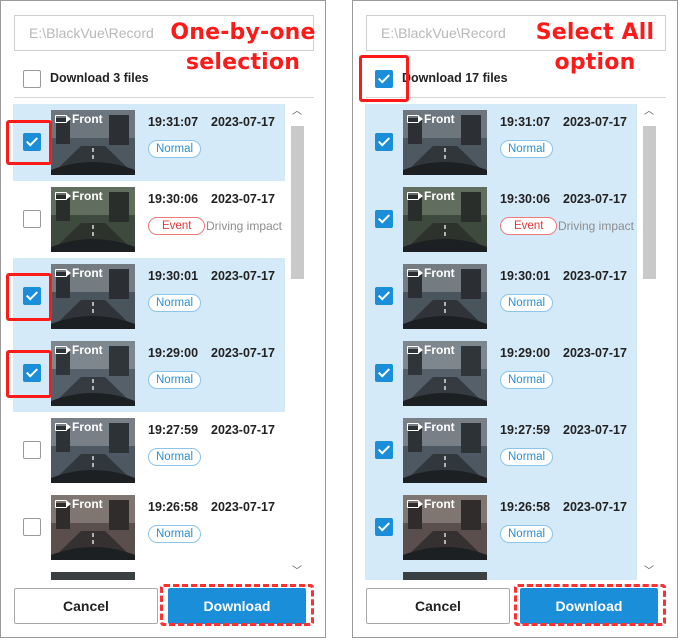  Describe the element at coordinates (173, 353) in the screenshot. I see `recording-time: 19:29:00` at that location.